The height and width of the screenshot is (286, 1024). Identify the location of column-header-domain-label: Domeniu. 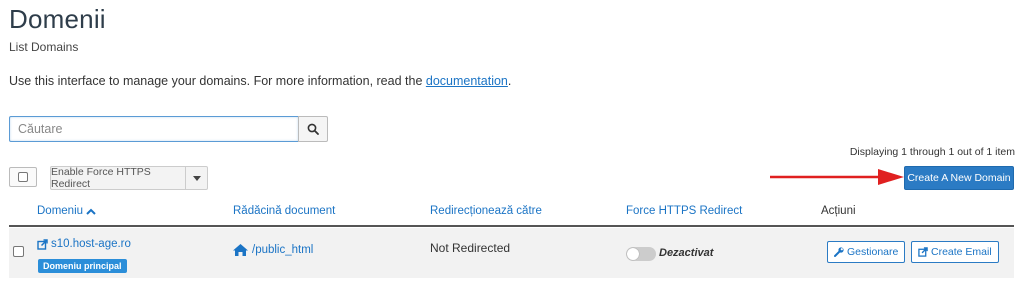
(60, 211).